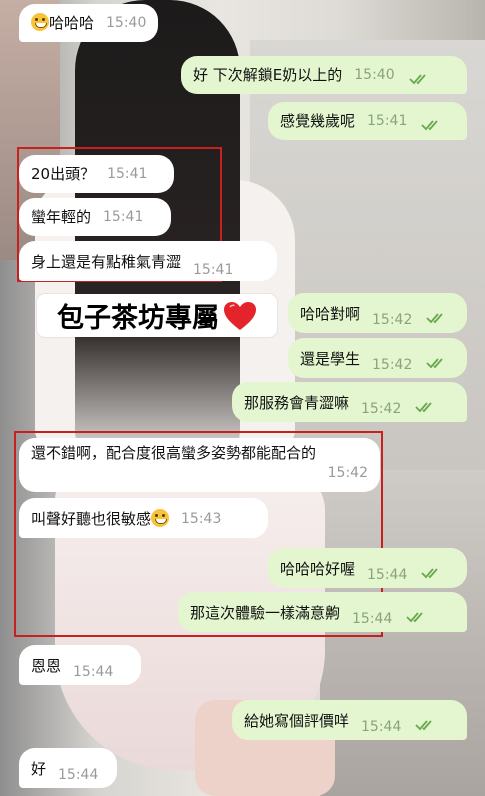  Describe the element at coordinates (174, 453) in the screenshot. I see `message-text: 還不錯啊，配合度很高蠻多姿勢都能配合的` at that location.